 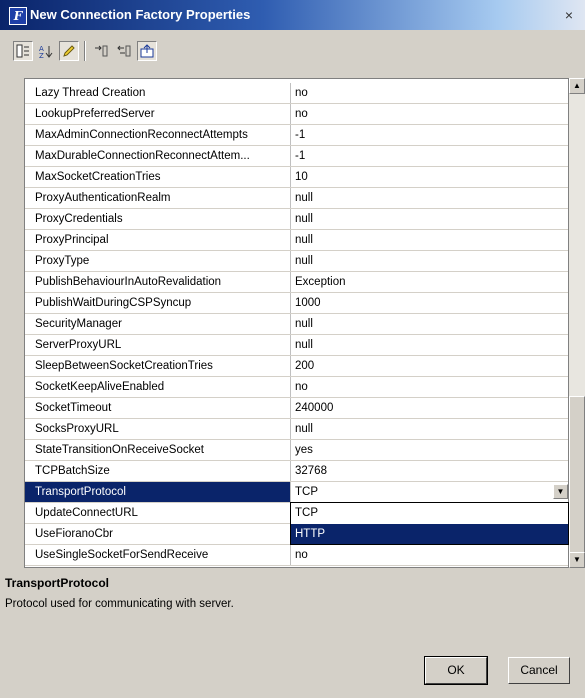 I want to click on property-row: SleepBetweenSocketCreationTries 200, so click(x=296, y=366).